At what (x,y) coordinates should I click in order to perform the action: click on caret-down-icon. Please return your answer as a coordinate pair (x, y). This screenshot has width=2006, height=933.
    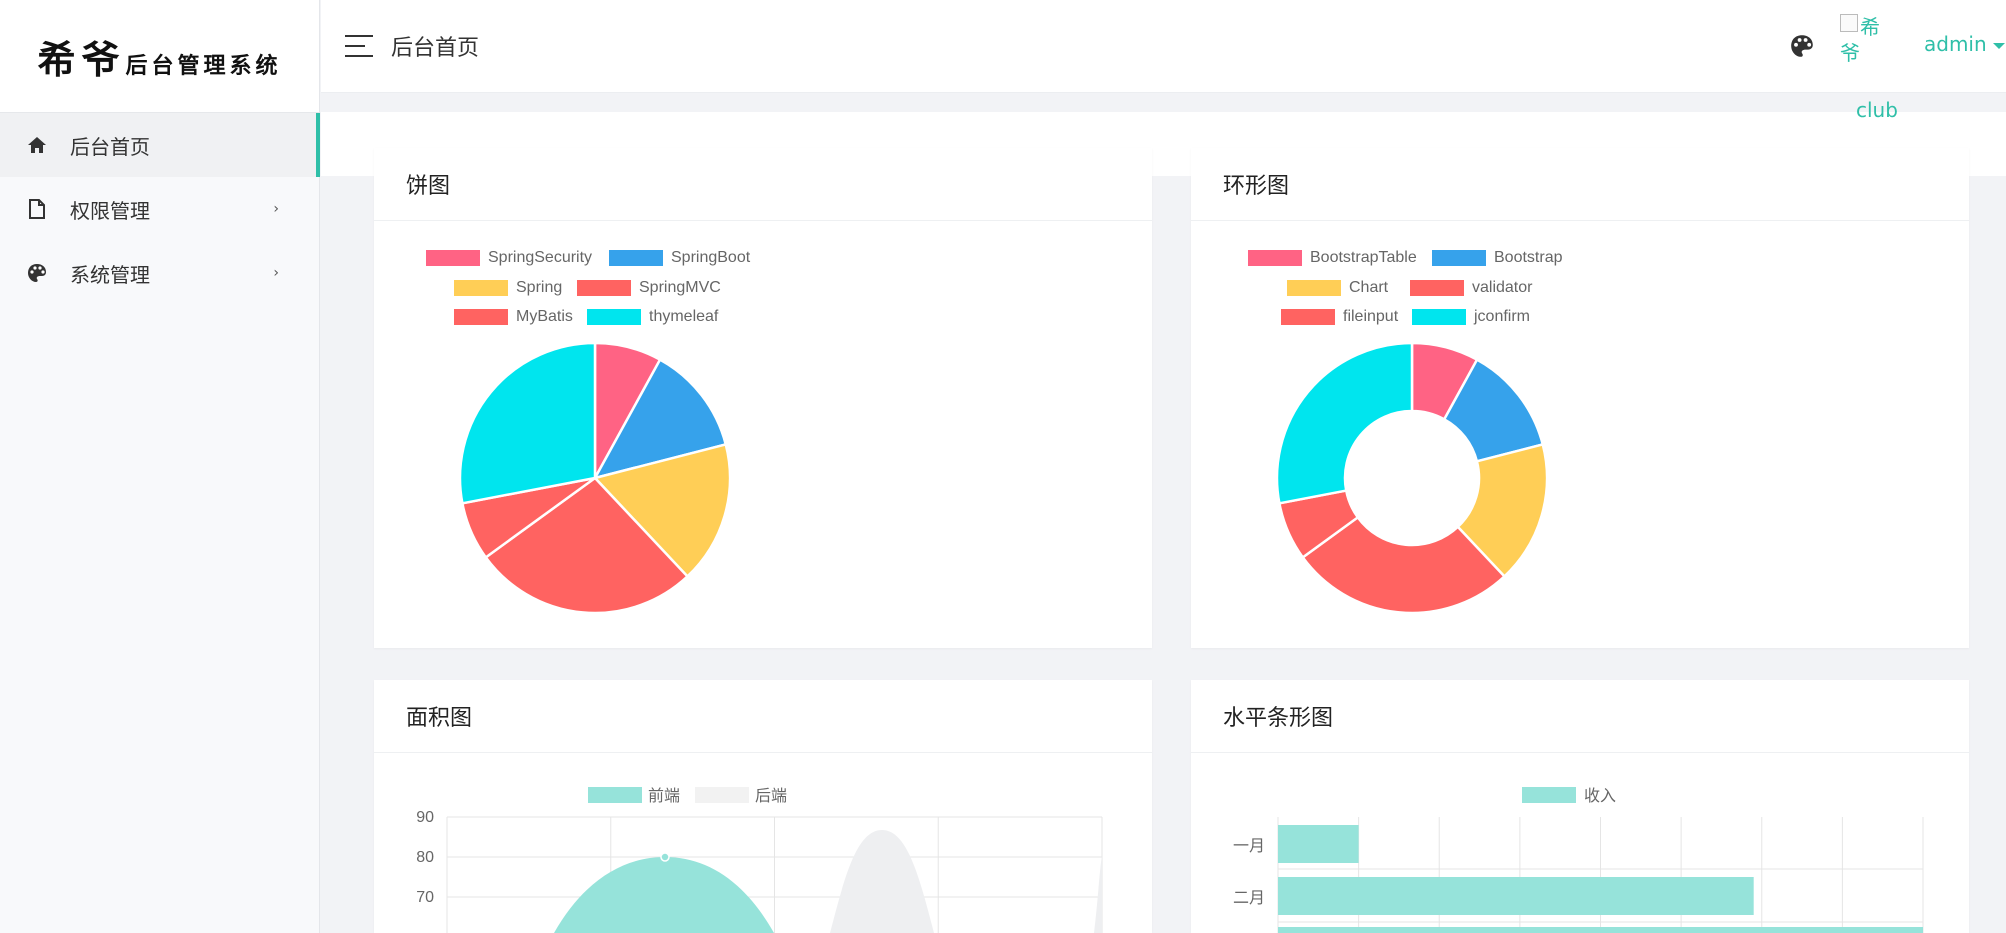
    Looking at the image, I should click on (1998, 45).